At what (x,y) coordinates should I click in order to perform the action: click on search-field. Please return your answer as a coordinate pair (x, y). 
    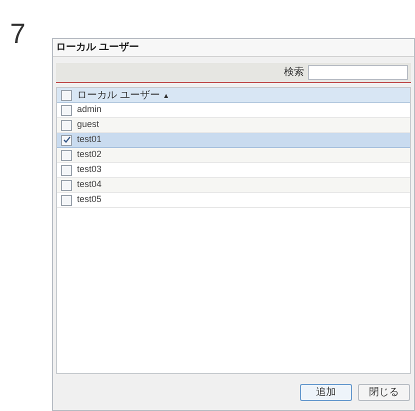
    Looking at the image, I should click on (358, 72).